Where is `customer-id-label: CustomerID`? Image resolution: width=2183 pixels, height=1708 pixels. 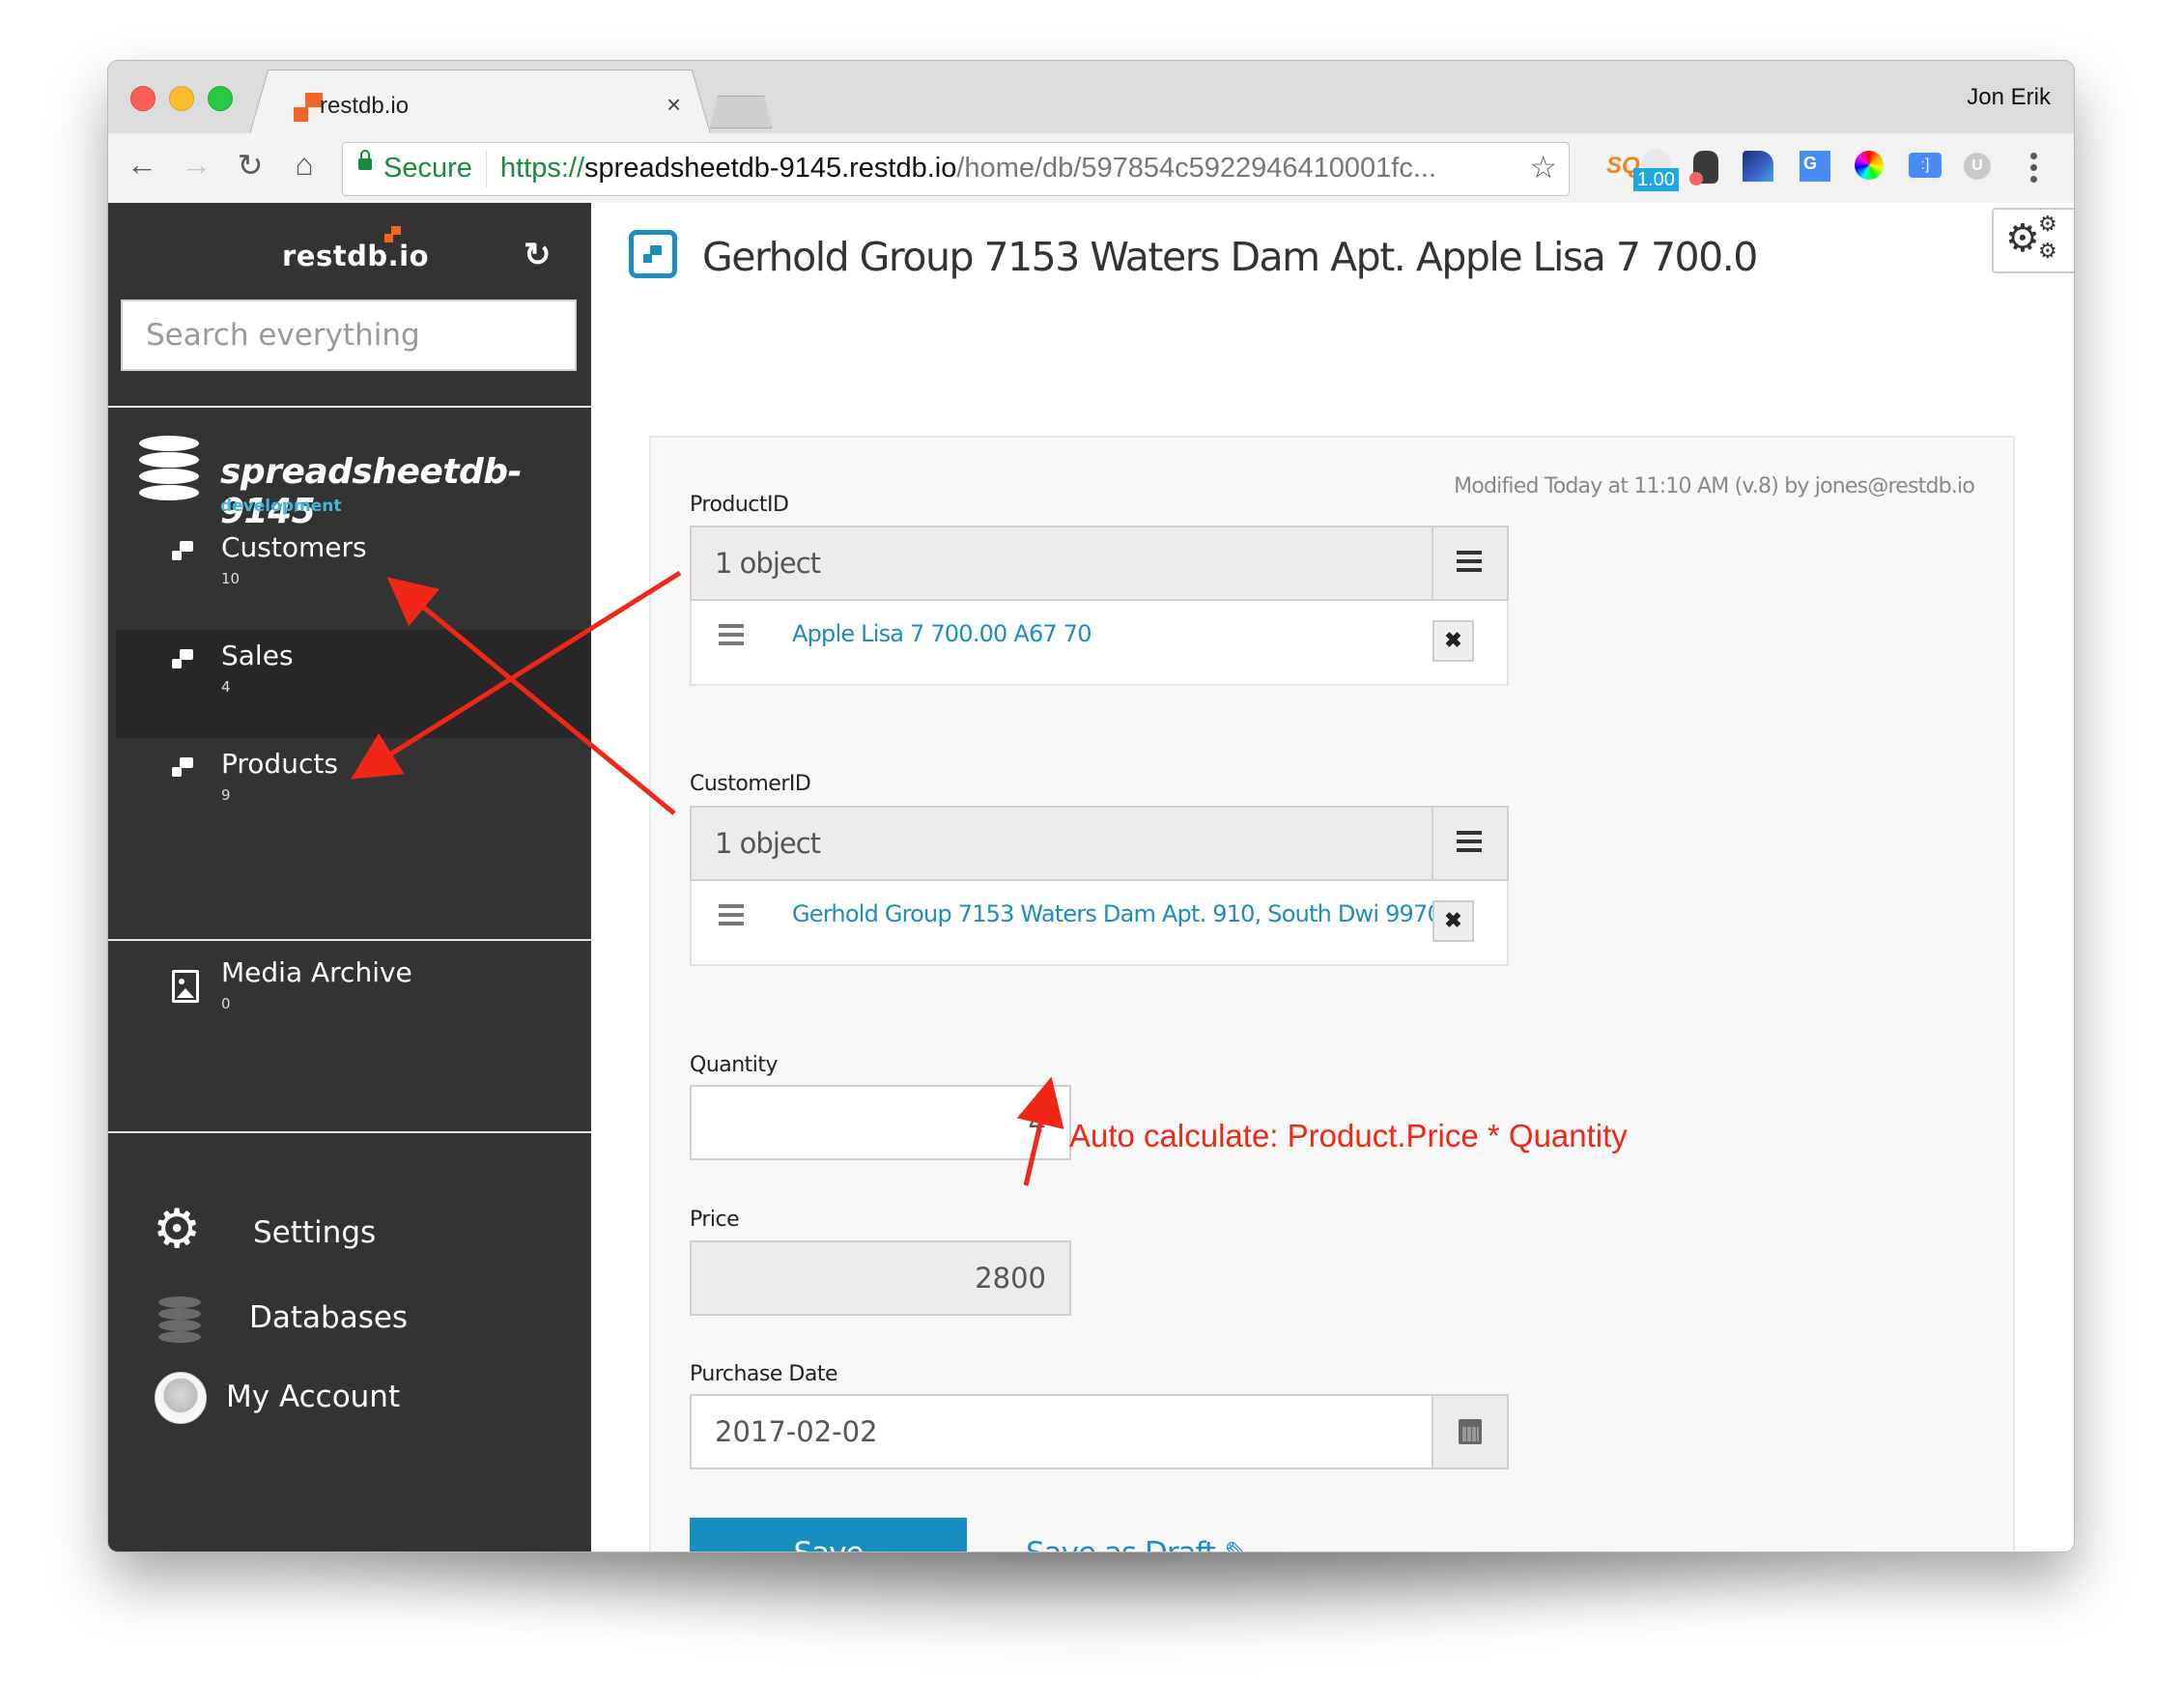
customer-id-label: CustomerID is located at coordinates (751, 784).